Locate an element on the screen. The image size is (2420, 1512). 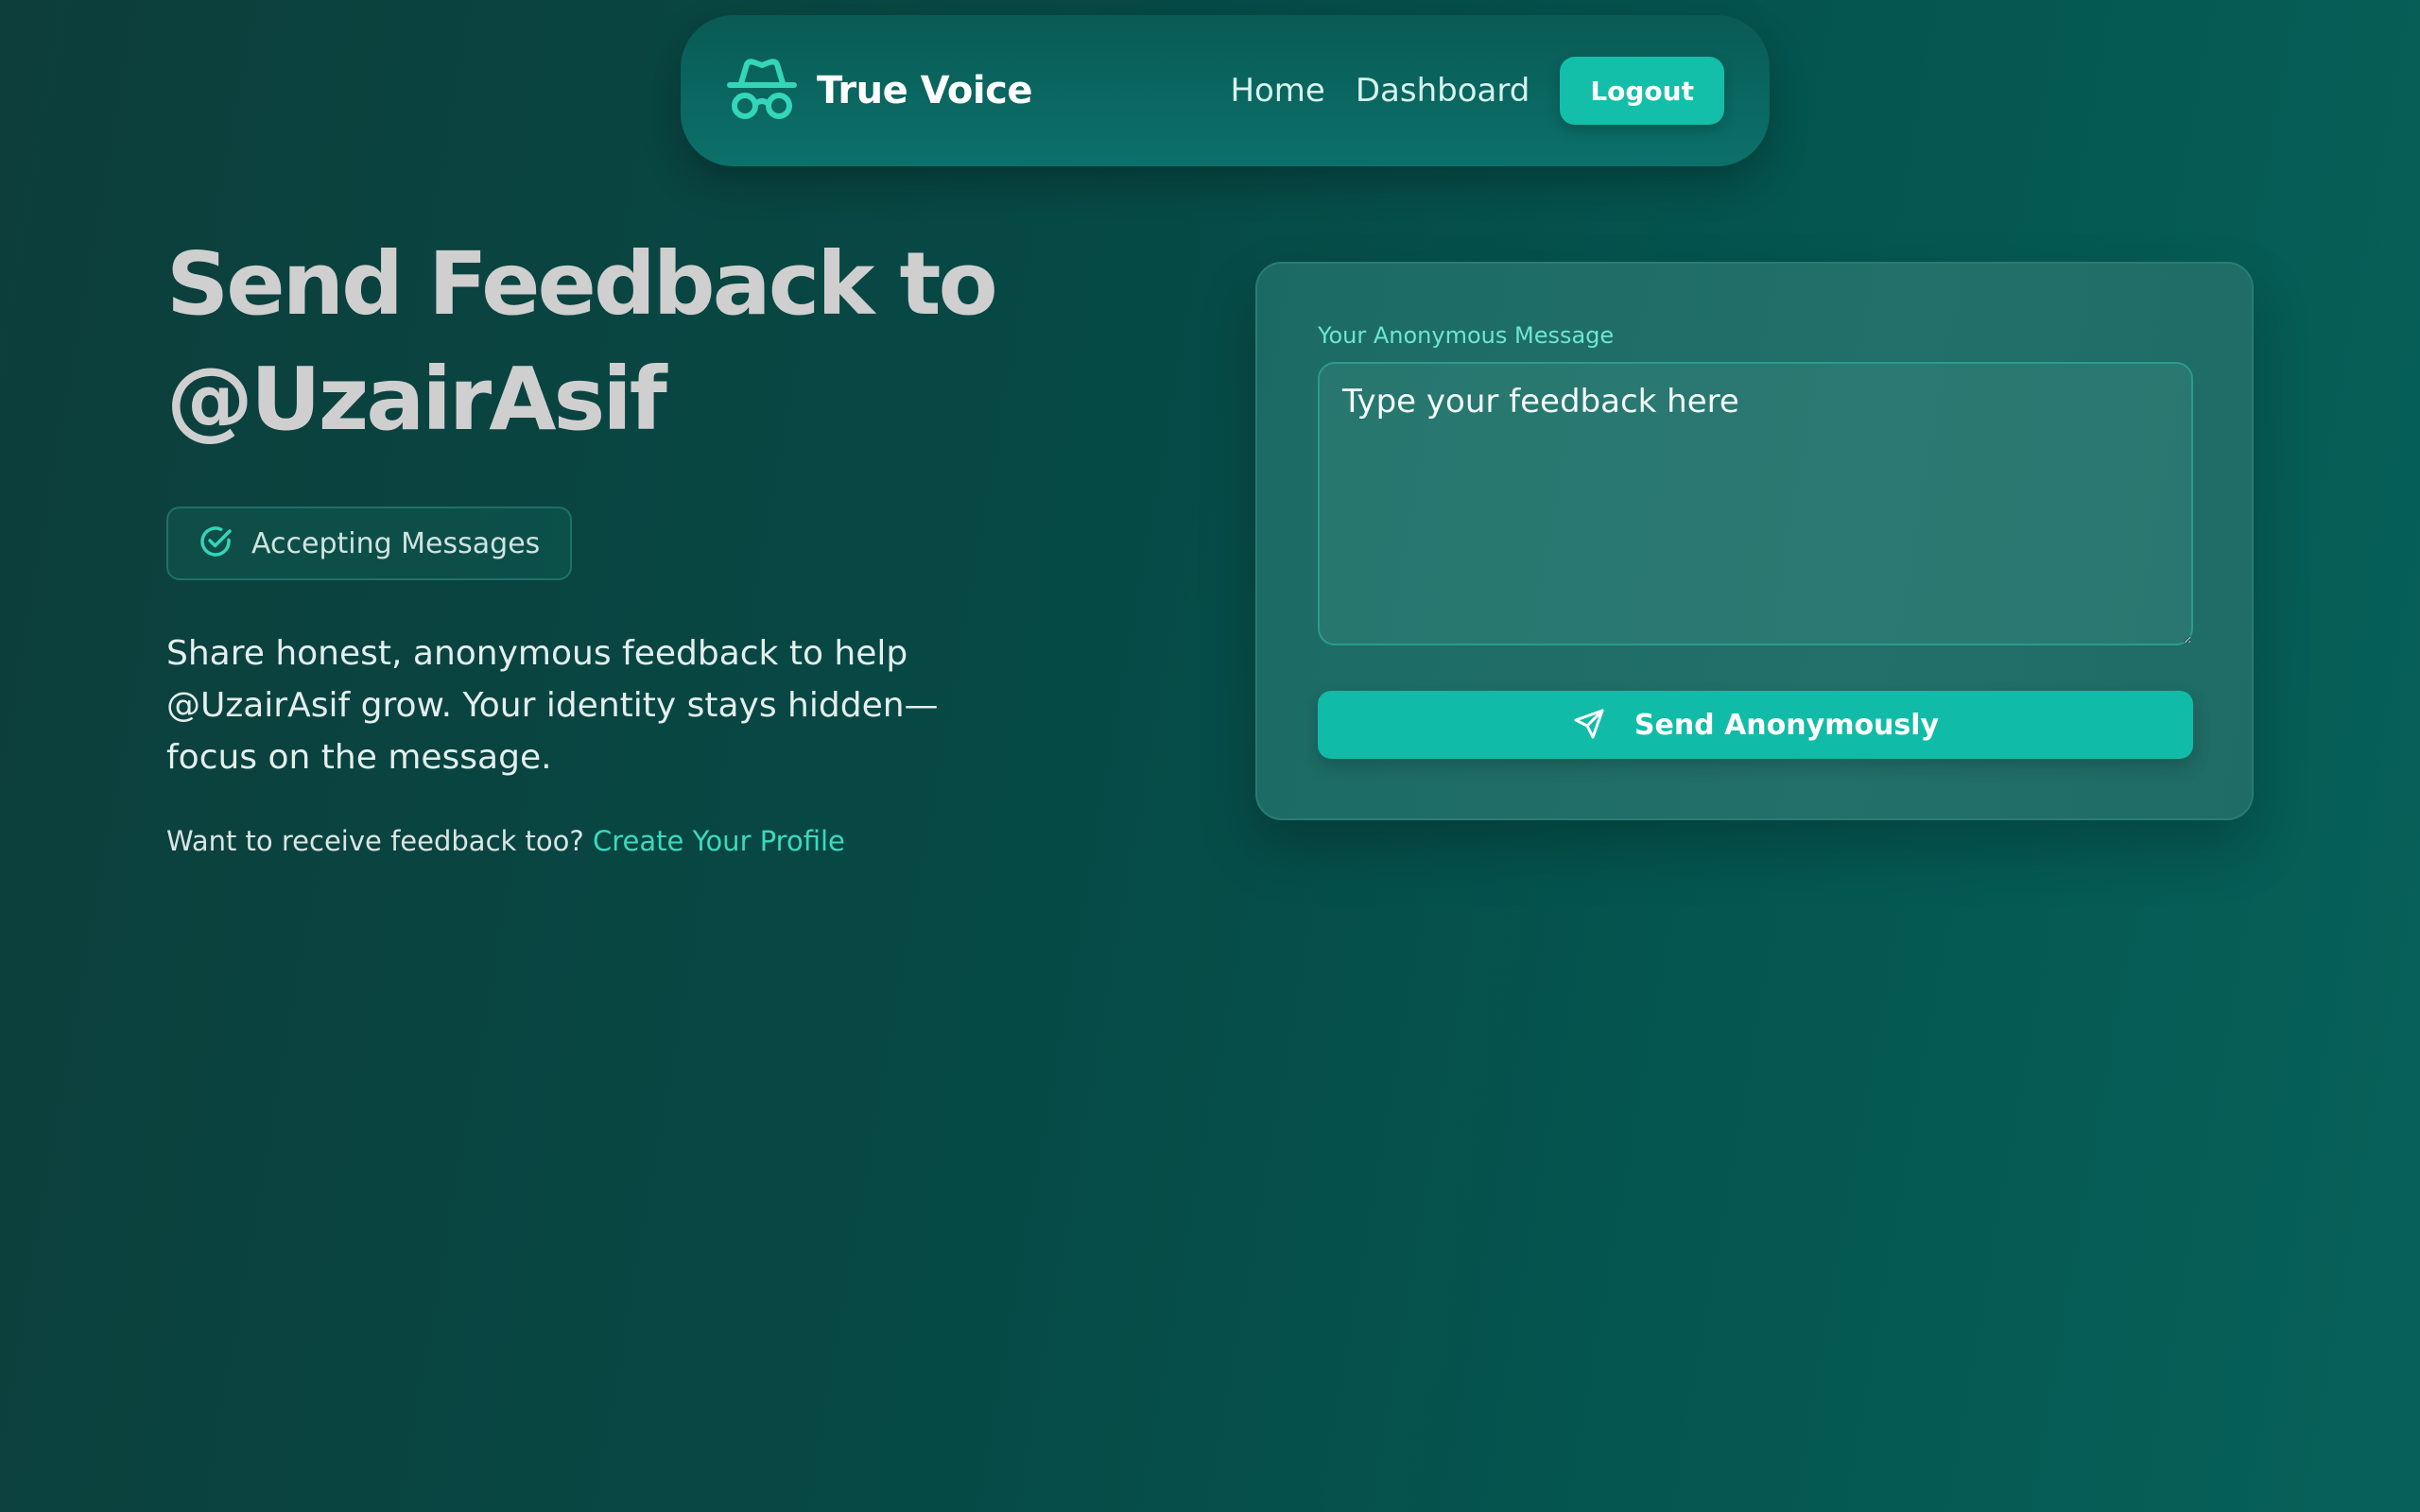
page-title: Send Feedback to @UzairAsif is located at coordinates (591, 342).